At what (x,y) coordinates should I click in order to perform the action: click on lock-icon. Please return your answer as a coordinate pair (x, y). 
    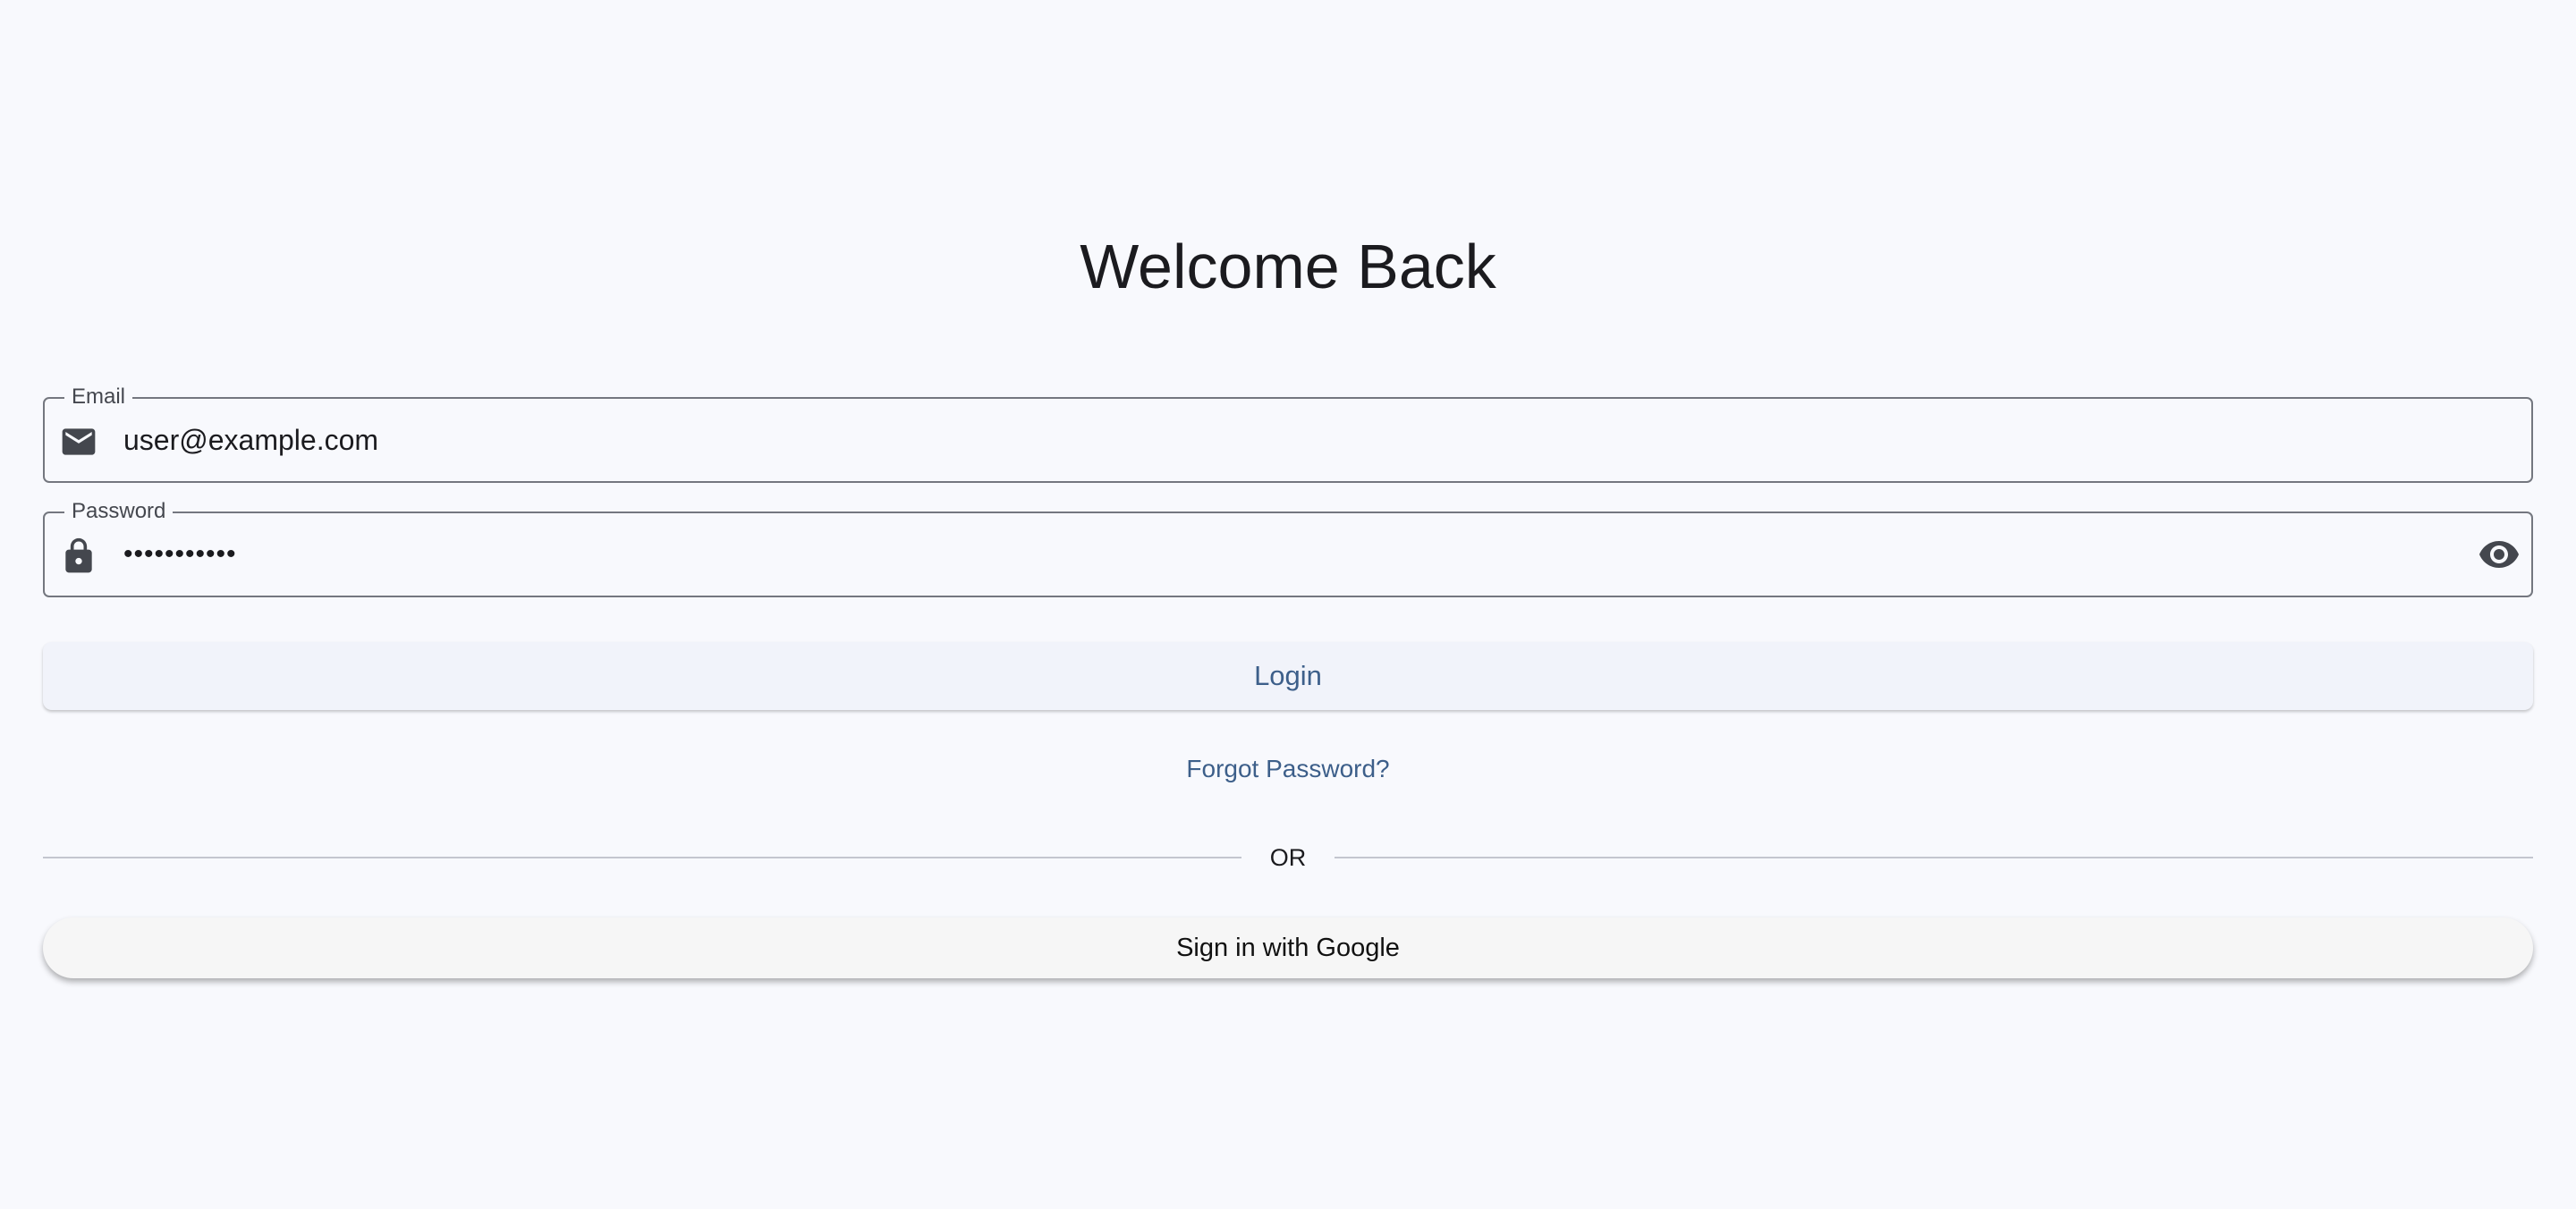
    Looking at the image, I should click on (78, 555).